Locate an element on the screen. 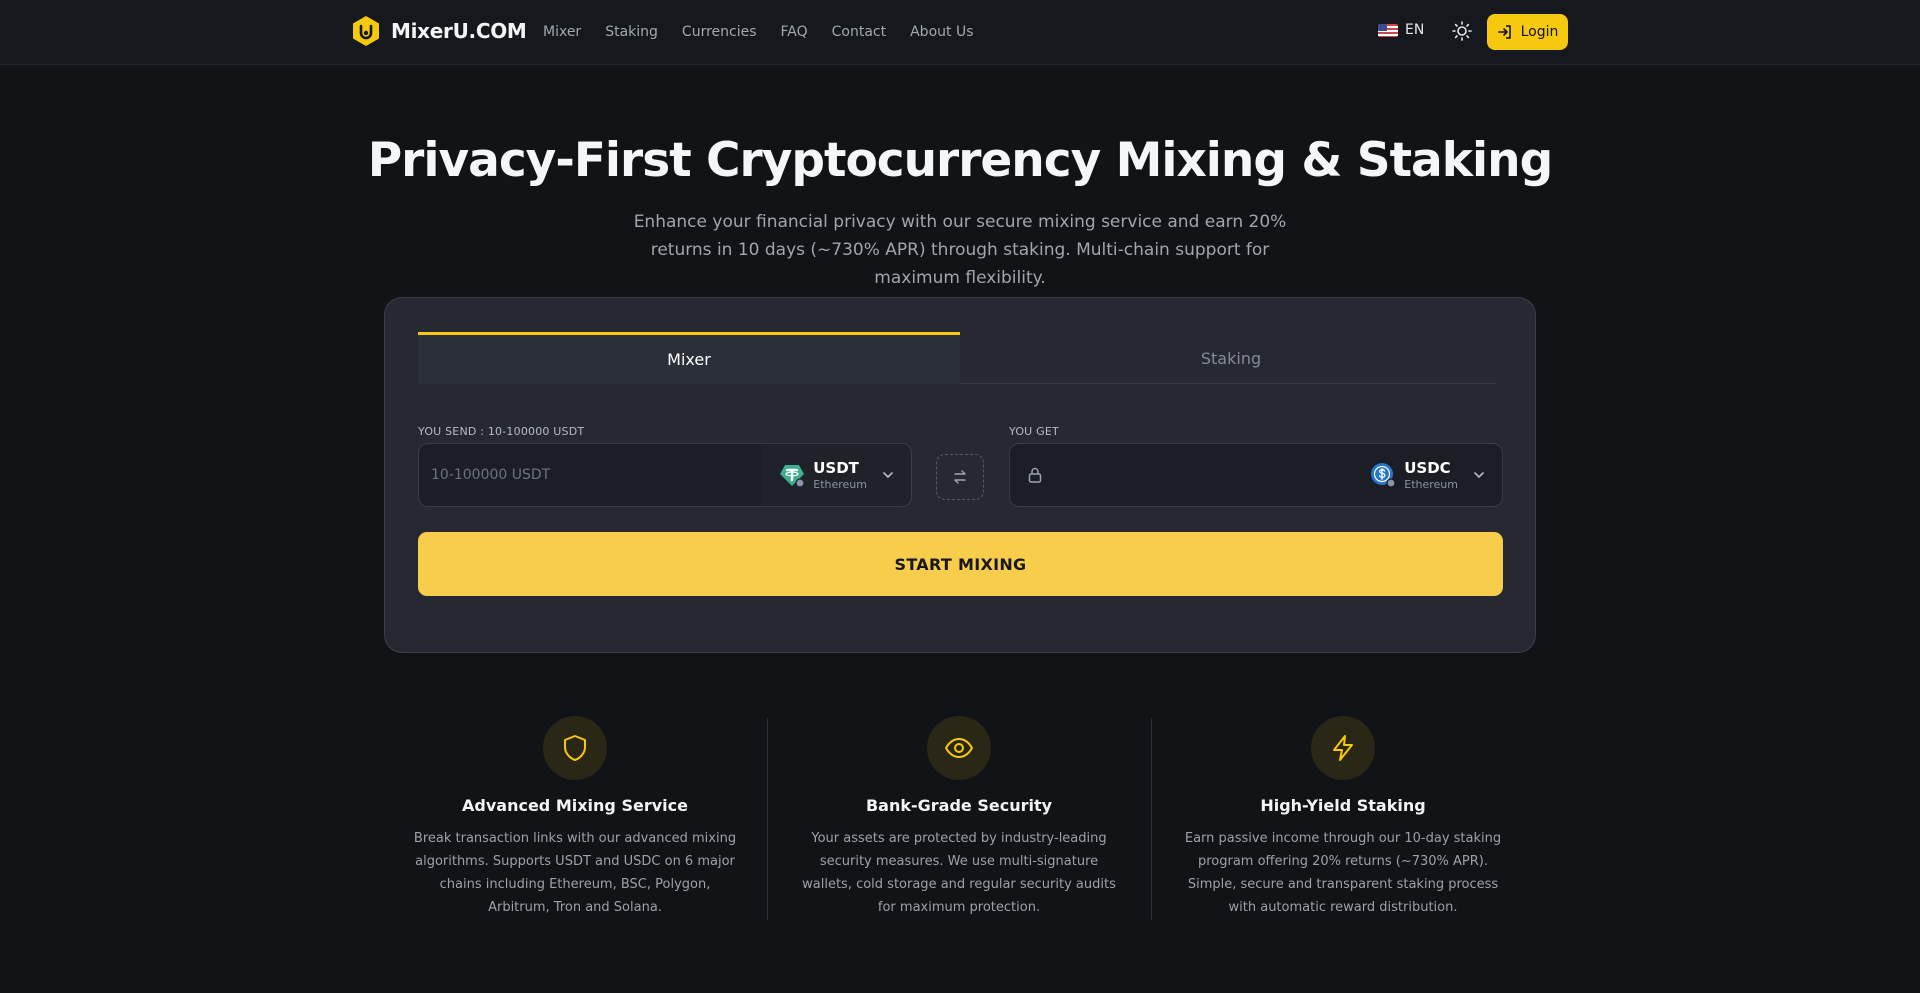 The image size is (1920, 993). get-label: YOU GET is located at coordinates (1034, 431).